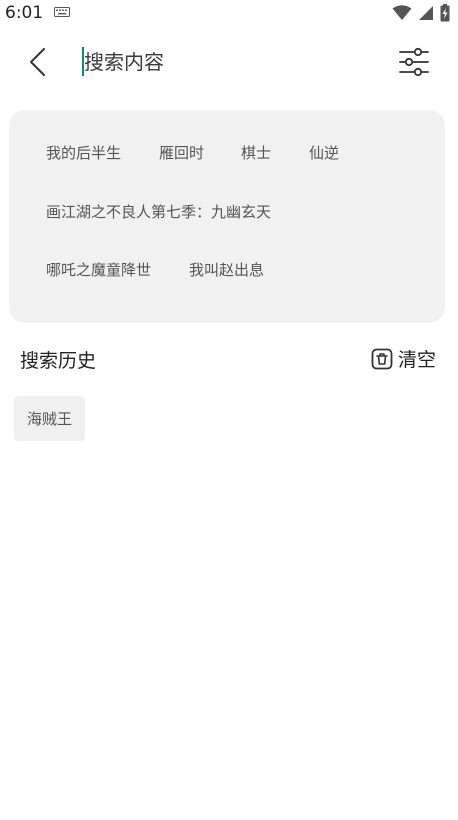  I want to click on clear-history-button: 清空, so click(403, 358).